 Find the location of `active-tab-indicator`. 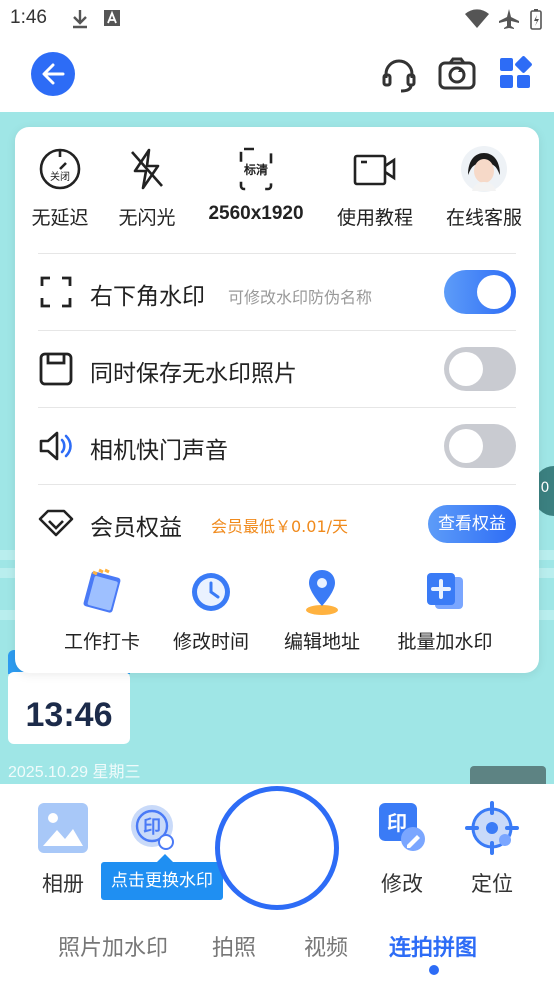

active-tab-indicator is located at coordinates (434, 970).